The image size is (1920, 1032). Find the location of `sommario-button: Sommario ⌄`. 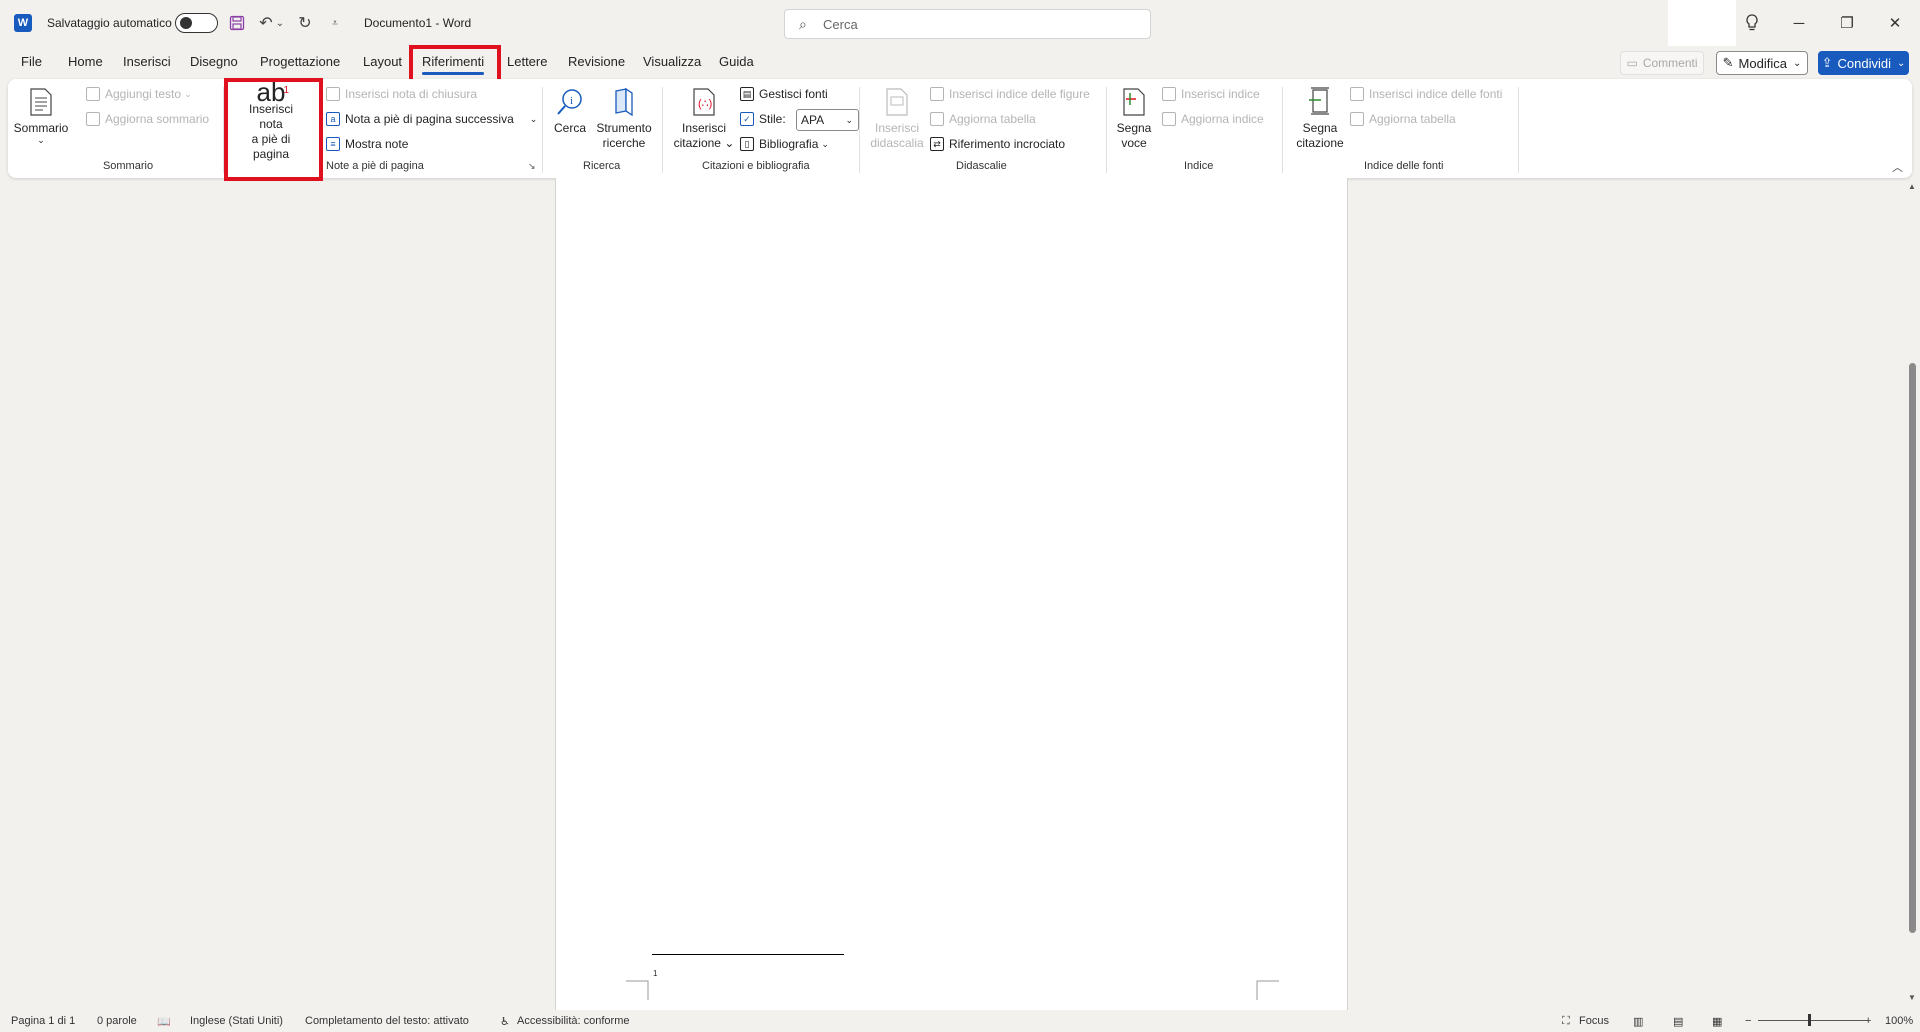

sommario-button: Sommario ⌄ is located at coordinates (41, 118).